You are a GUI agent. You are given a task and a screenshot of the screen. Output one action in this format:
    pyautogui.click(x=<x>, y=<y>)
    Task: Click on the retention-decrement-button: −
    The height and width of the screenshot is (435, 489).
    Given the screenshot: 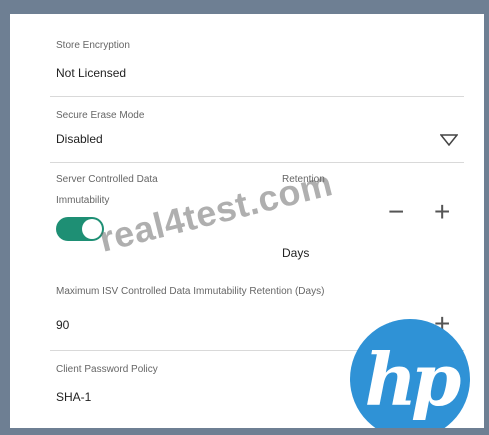 What is the action you would take?
    pyautogui.click(x=396, y=212)
    